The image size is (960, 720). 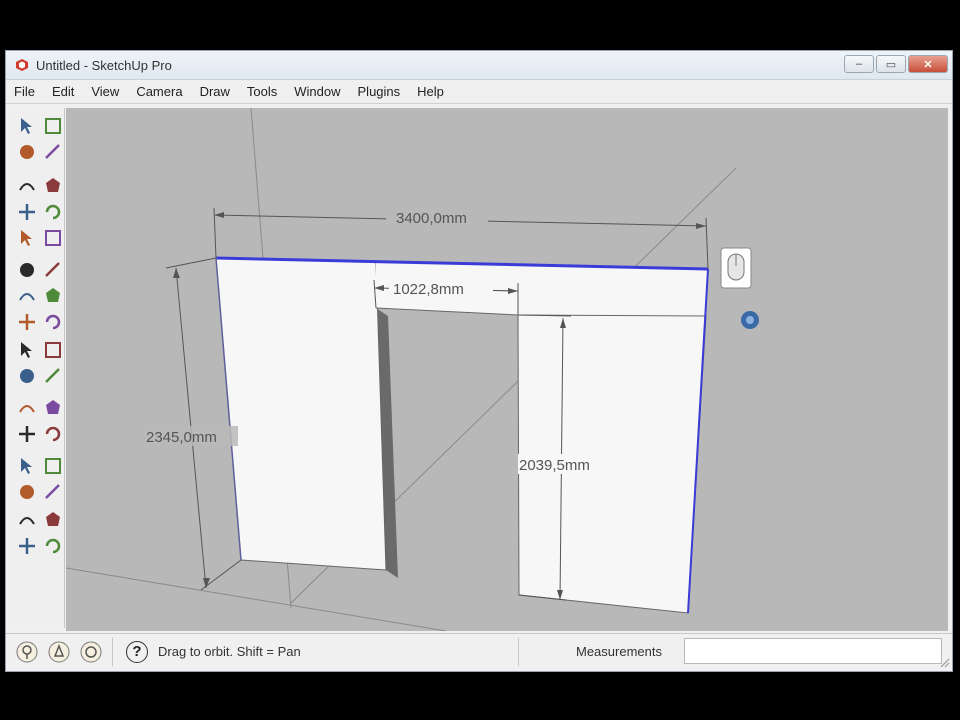 I want to click on freehand-icon, so click(x=53, y=238).